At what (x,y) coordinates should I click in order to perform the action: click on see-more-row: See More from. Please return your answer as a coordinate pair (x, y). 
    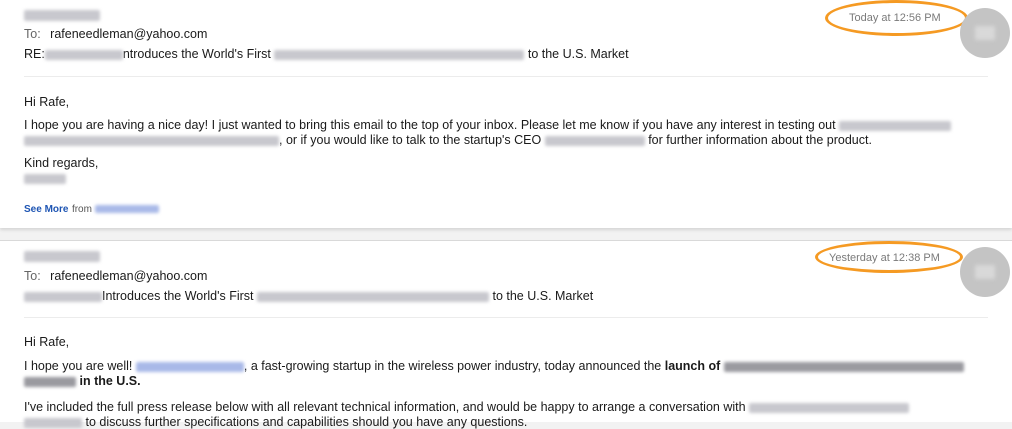
    Looking at the image, I should click on (92, 208).